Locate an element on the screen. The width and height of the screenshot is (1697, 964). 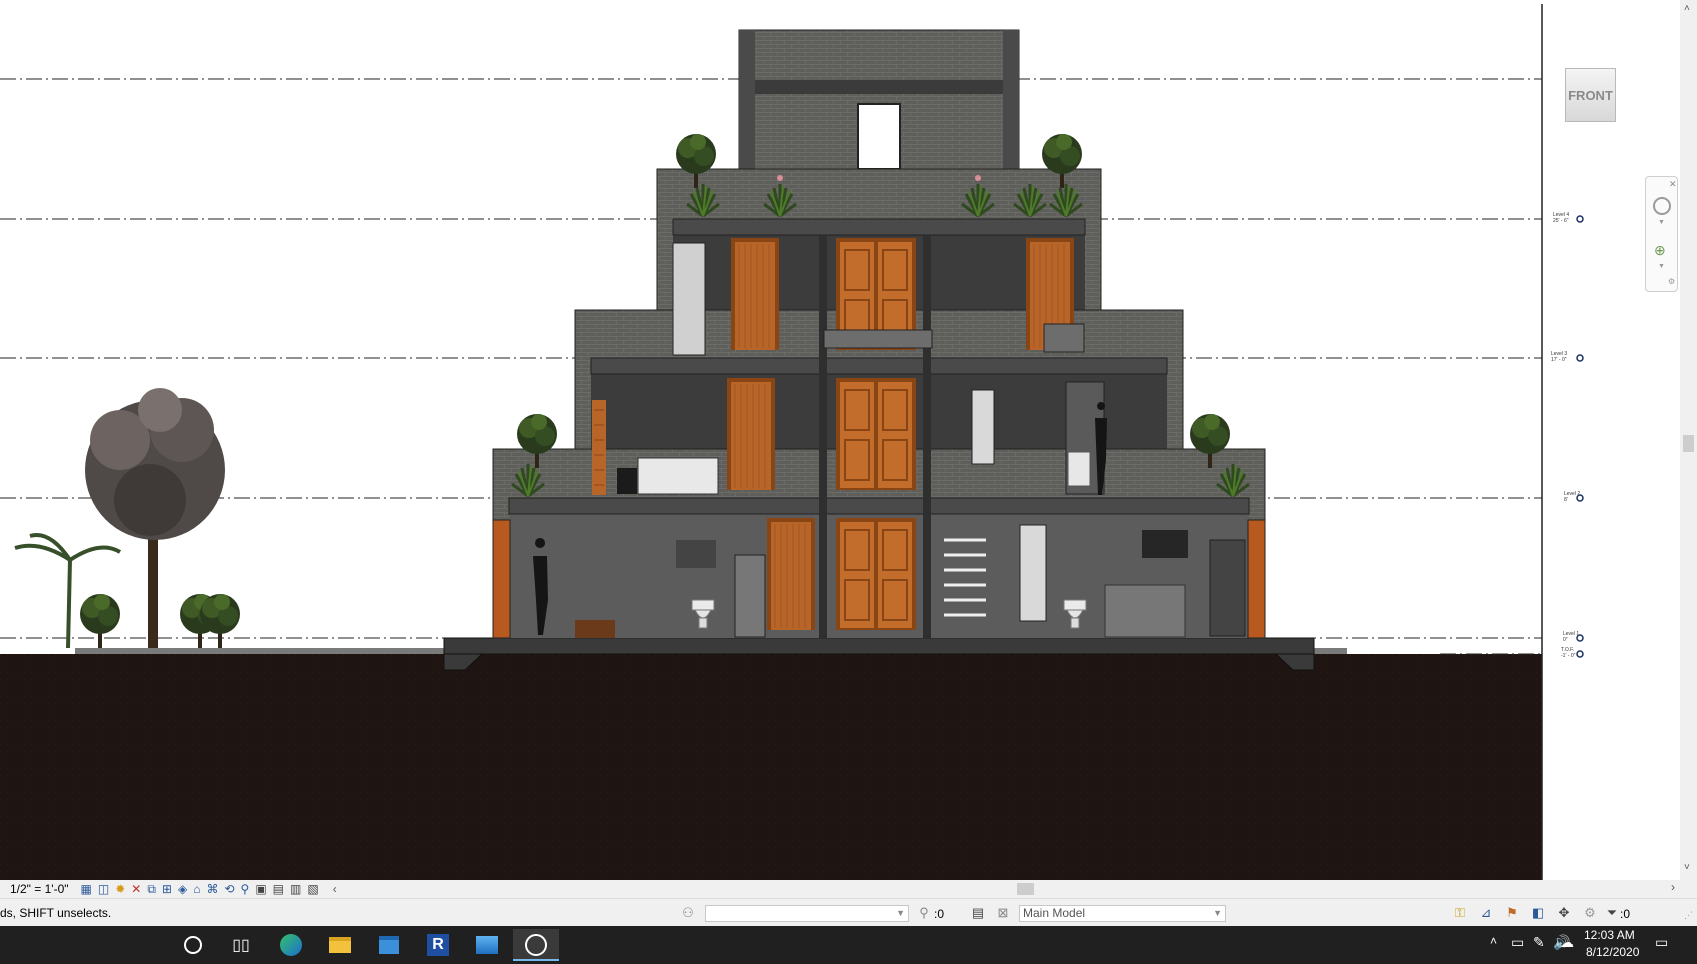
taskbar-active-app-icon is located at coordinates (536, 945).